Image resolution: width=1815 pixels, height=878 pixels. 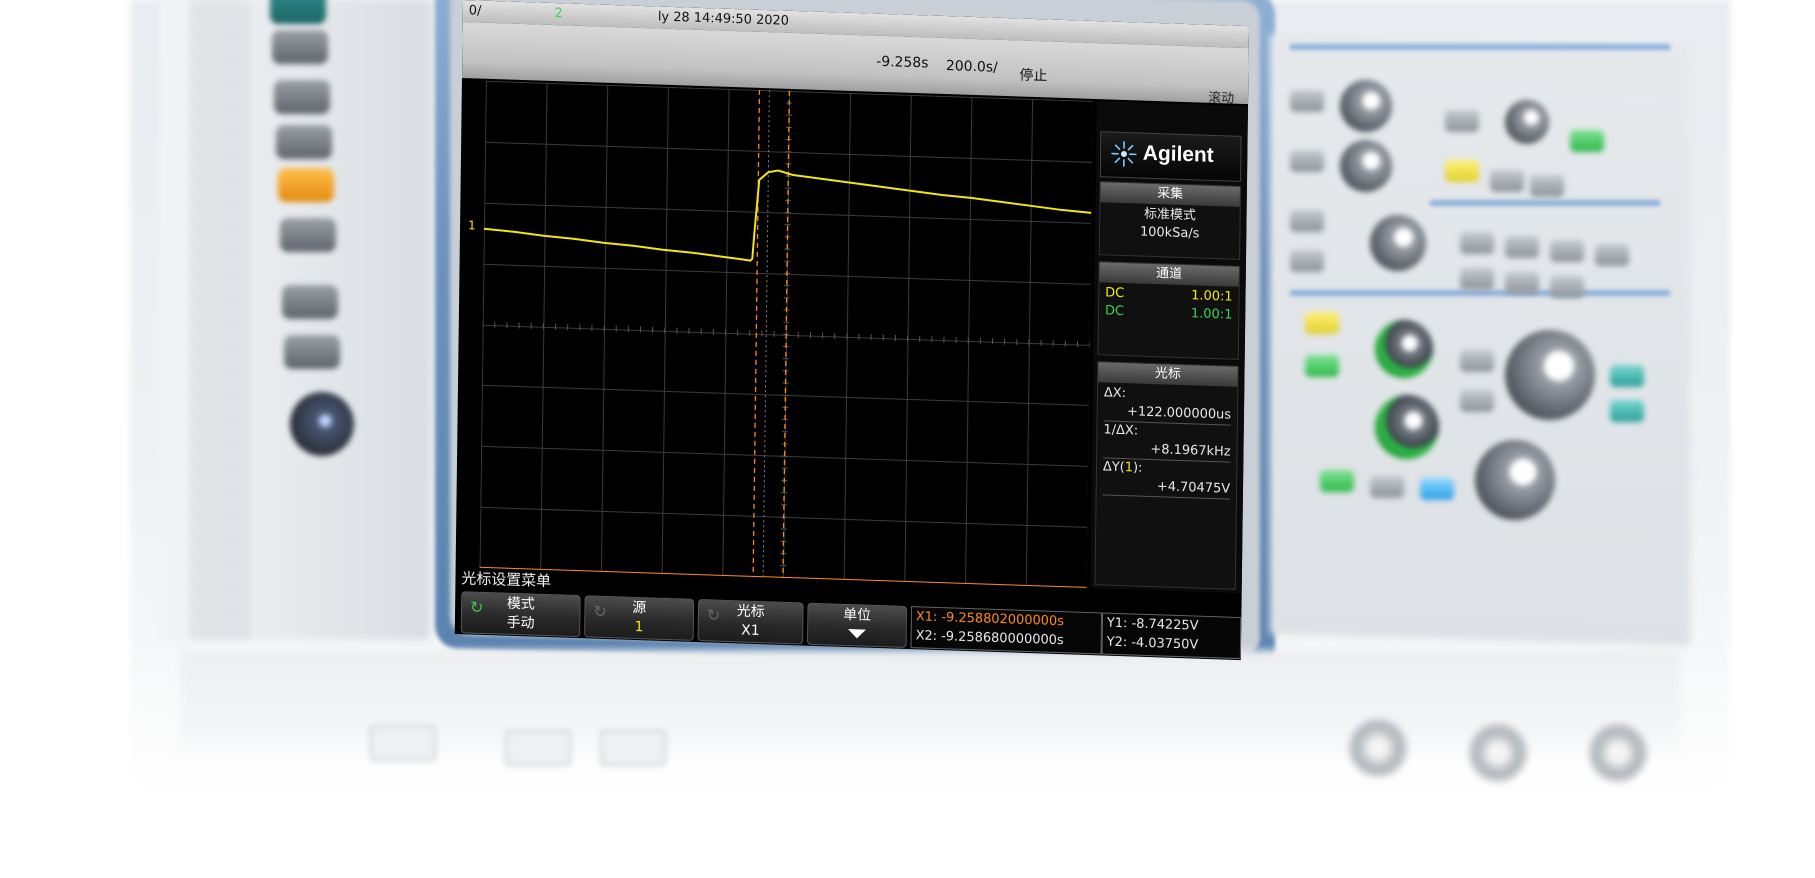 What do you see at coordinates (520, 614) in the screenshot?
I see `softkey-mode: ↻ 模式 手动` at bounding box center [520, 614].